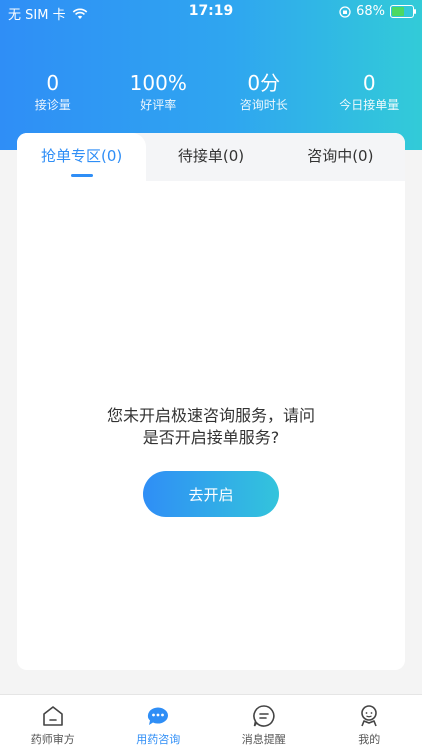 This screenshot has height=751, width=422. I want to click on nav-item-medication-consult: 用药咨询, so click(159, 723).